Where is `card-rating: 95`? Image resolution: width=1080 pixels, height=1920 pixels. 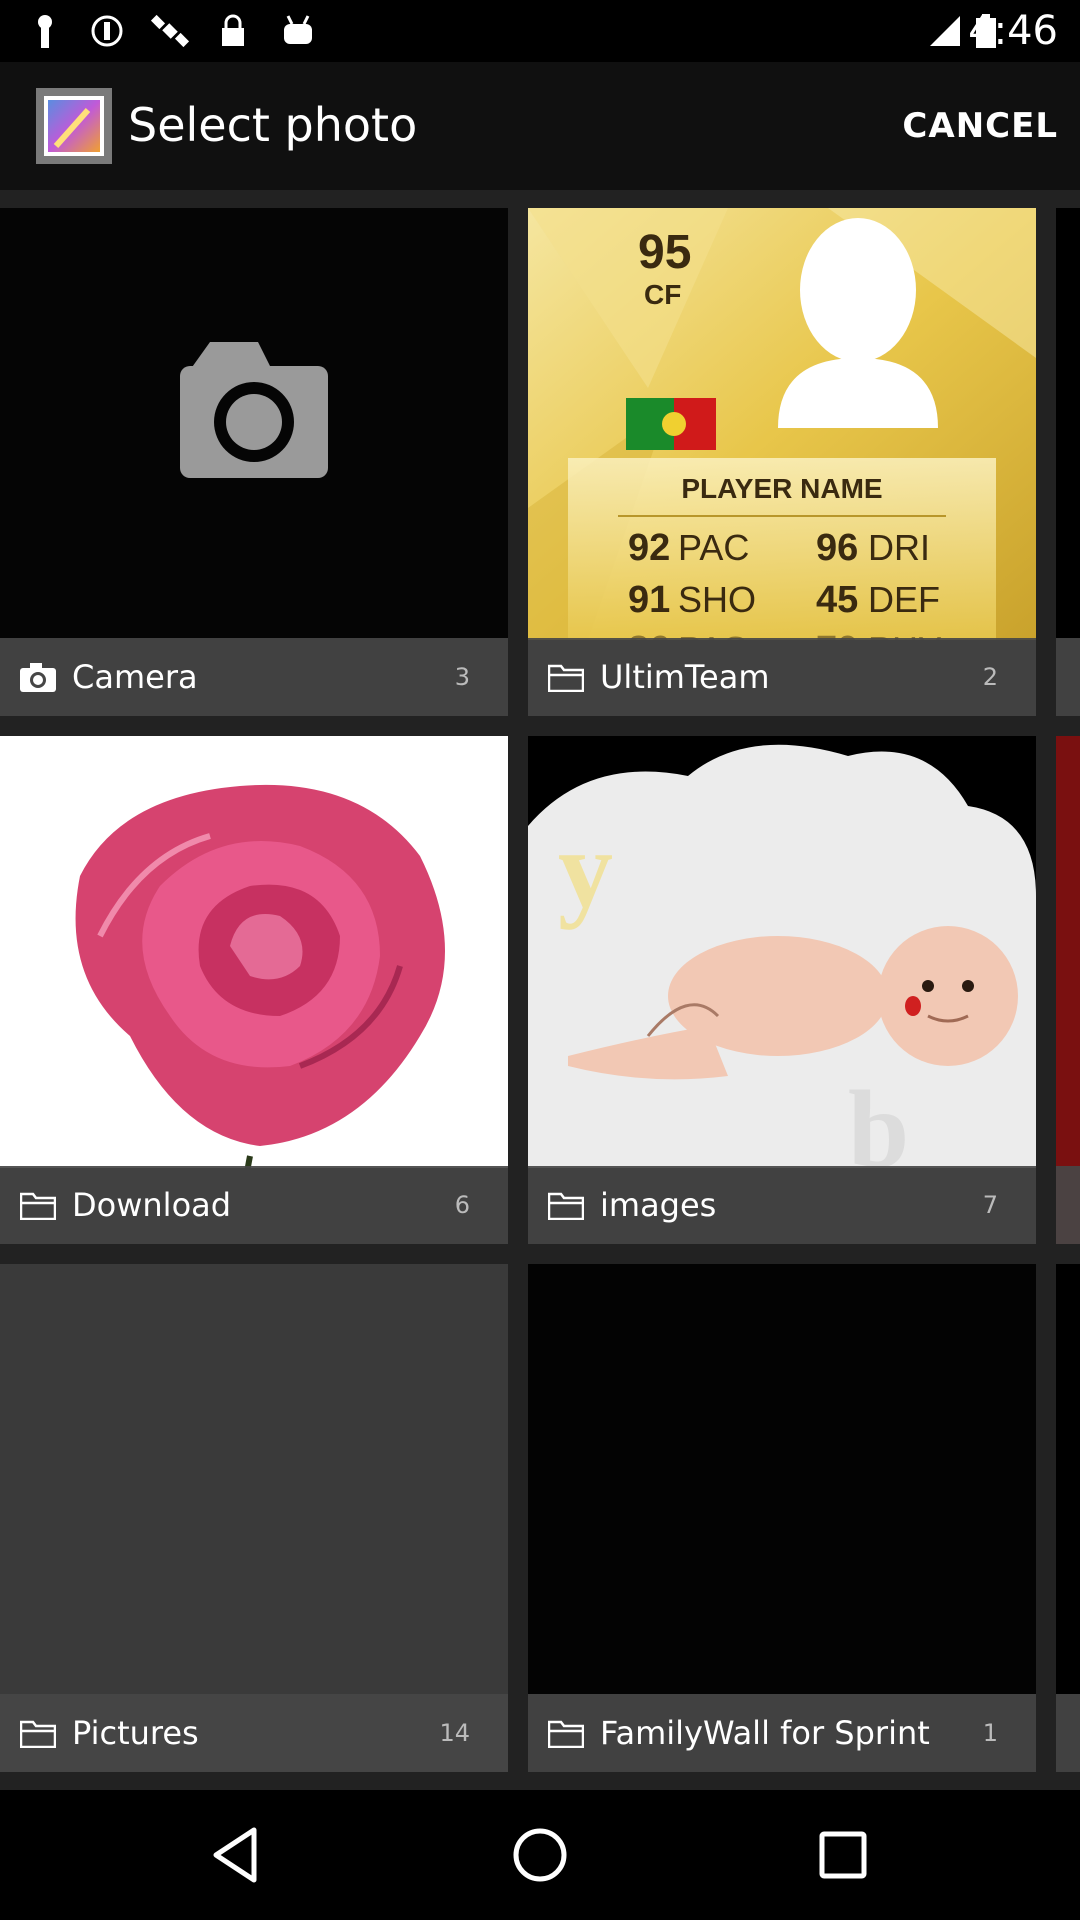 card-rating: 95 is located at coordinates (664, 252).